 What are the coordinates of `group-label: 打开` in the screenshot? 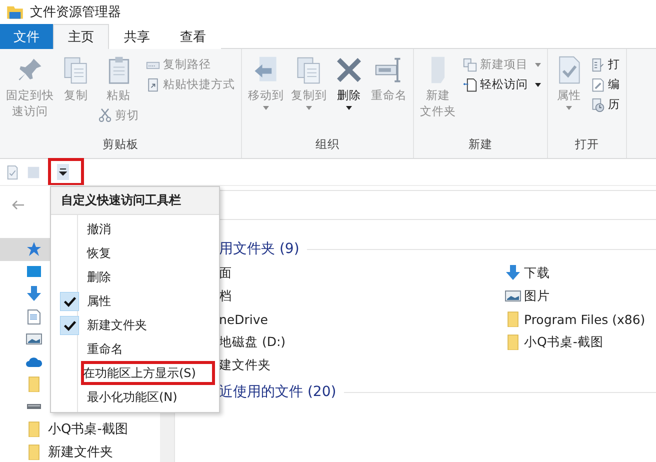 It's located at (587, 145).